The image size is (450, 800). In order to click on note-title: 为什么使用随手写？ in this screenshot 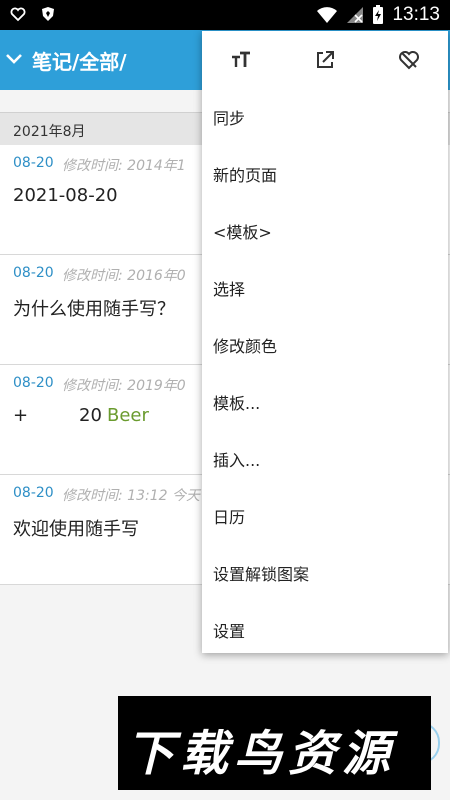, I will do `click(94, 309)`.